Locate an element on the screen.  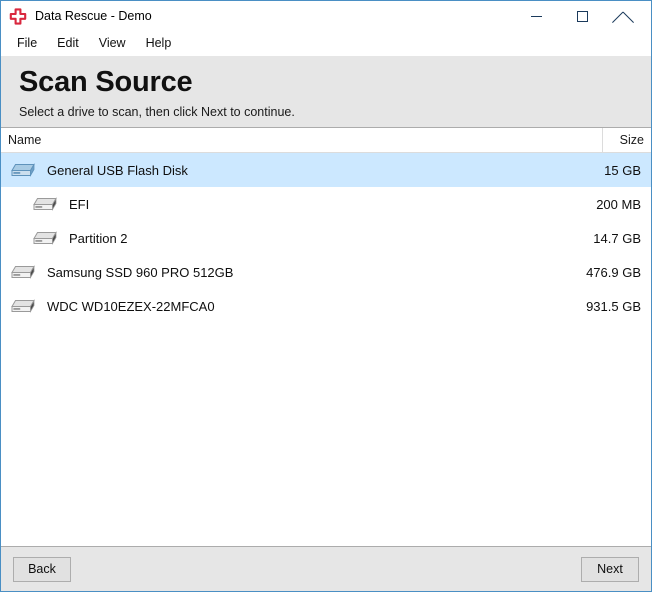
row-label: Samsung SSD 960 PRO 512GB is located at coordinates (140, 272).